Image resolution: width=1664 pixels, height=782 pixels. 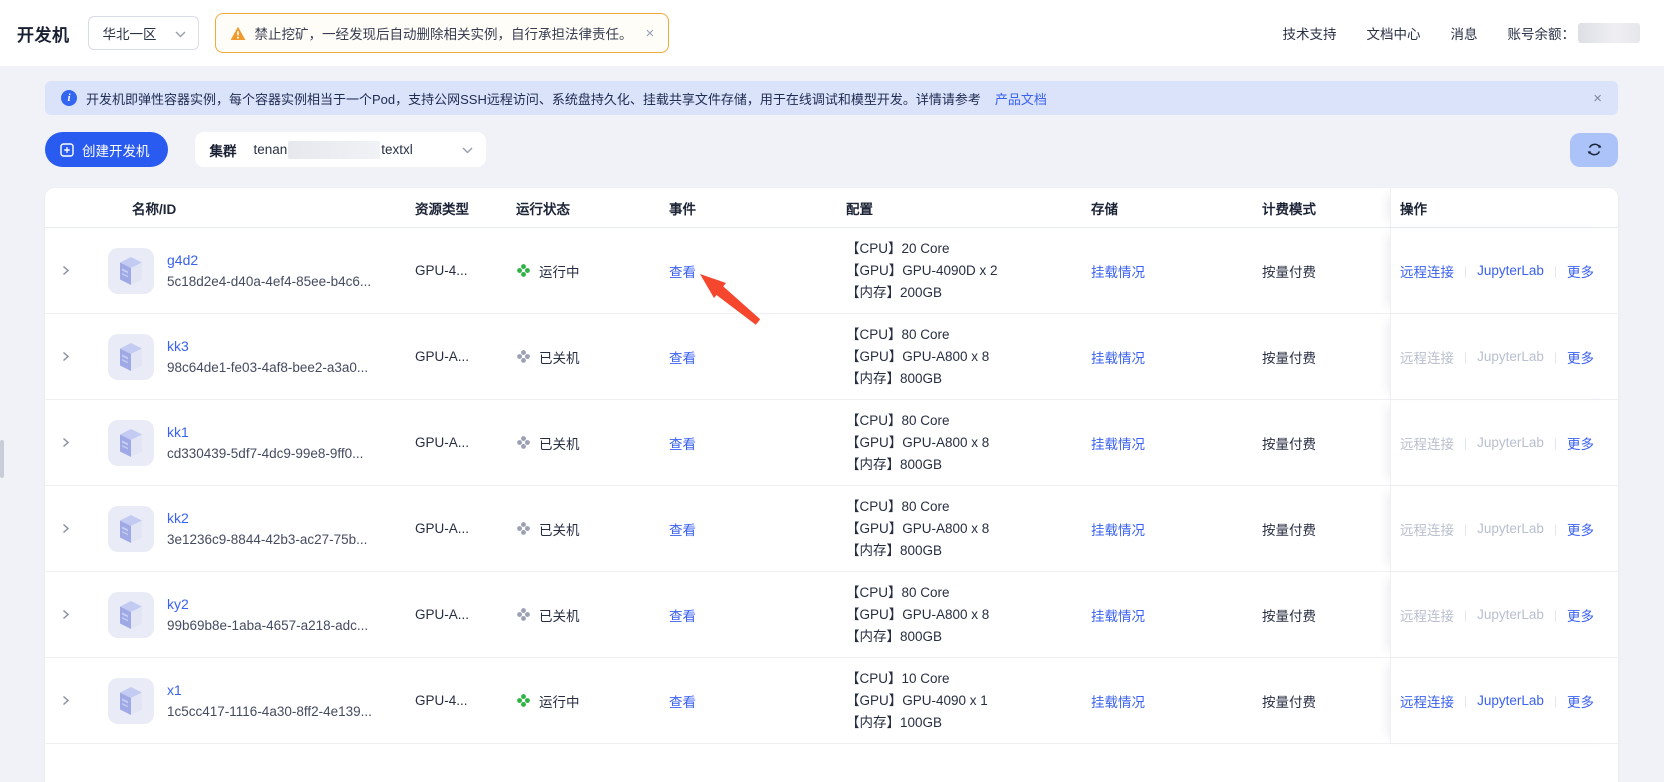 I want to click on info-icon: i, so click(x=69, y=98).